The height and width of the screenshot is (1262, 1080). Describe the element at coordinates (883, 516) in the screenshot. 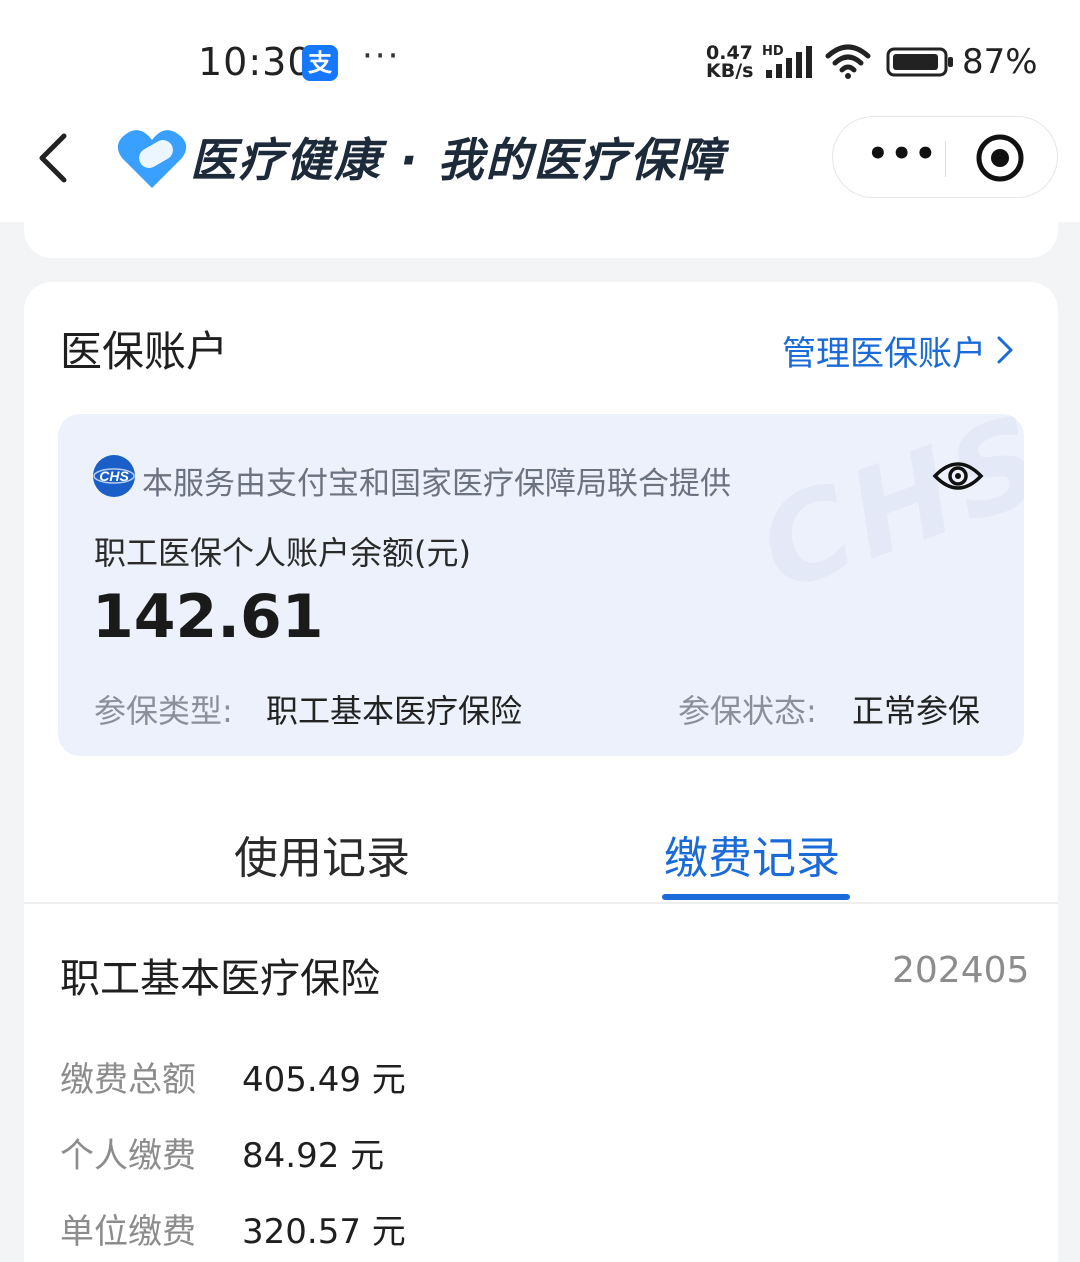

I see `chs-watermark: CHS` at that location.